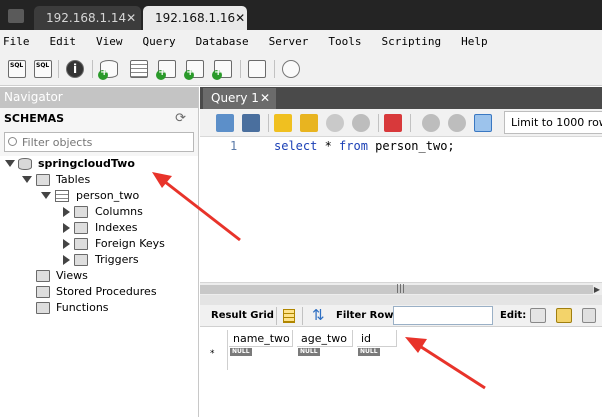 This screenshot has height=417, width=602. I want to click on filter-rows-input, so click(443, 315).